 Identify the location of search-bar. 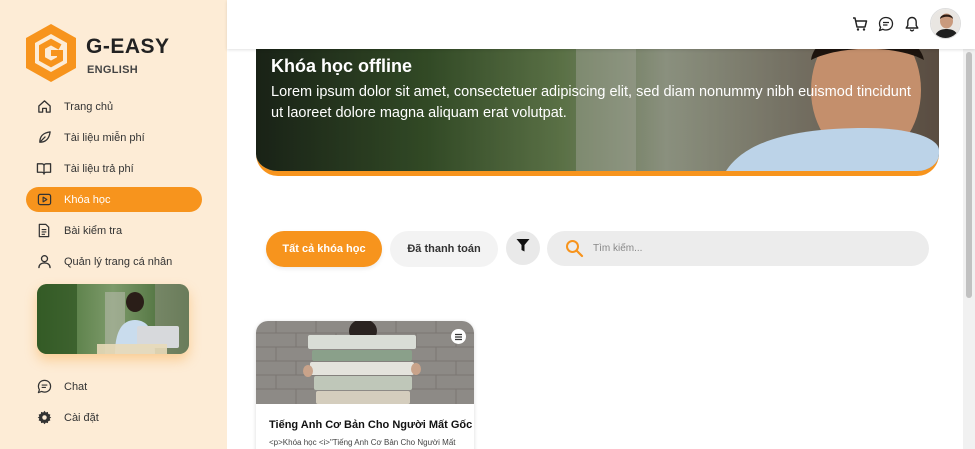
(738, 248).